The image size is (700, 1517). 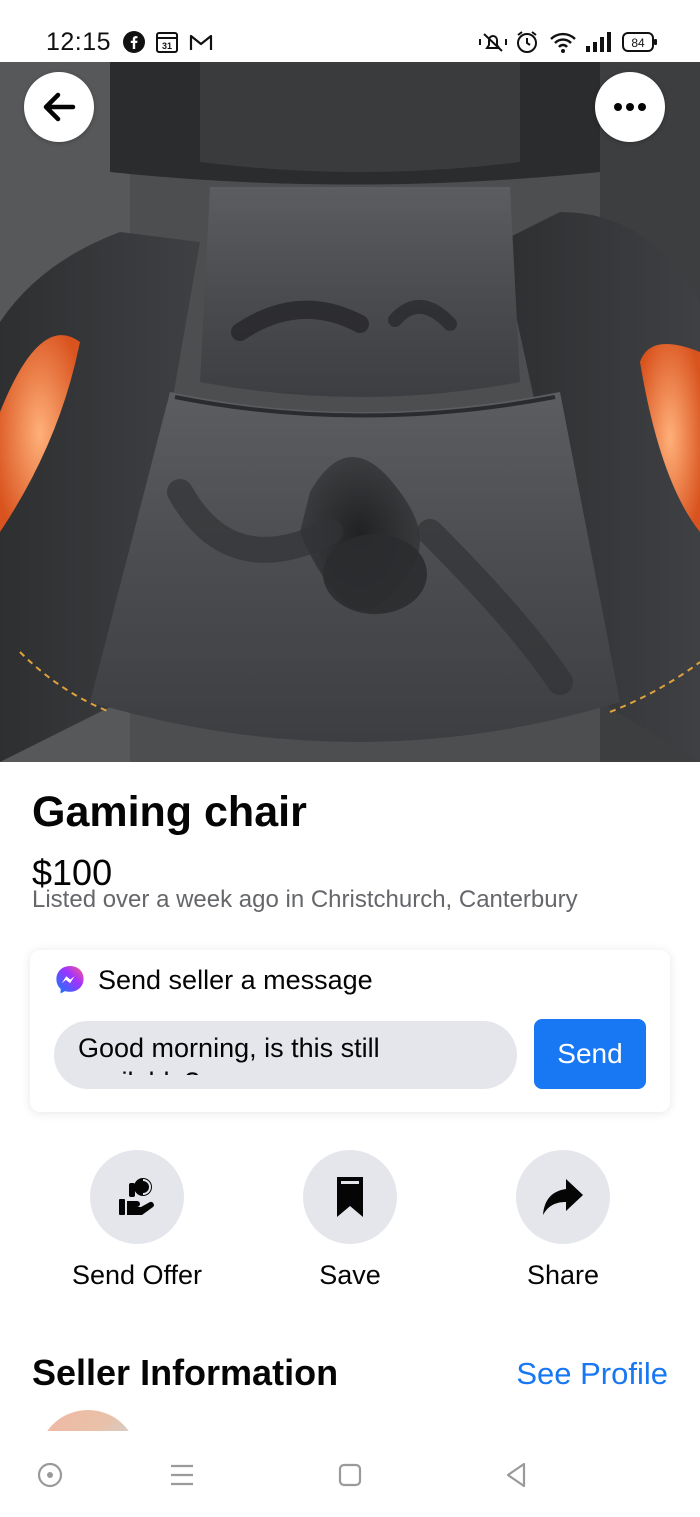 I want to click on menu-lines-icon, so click(x=182, y=1475).